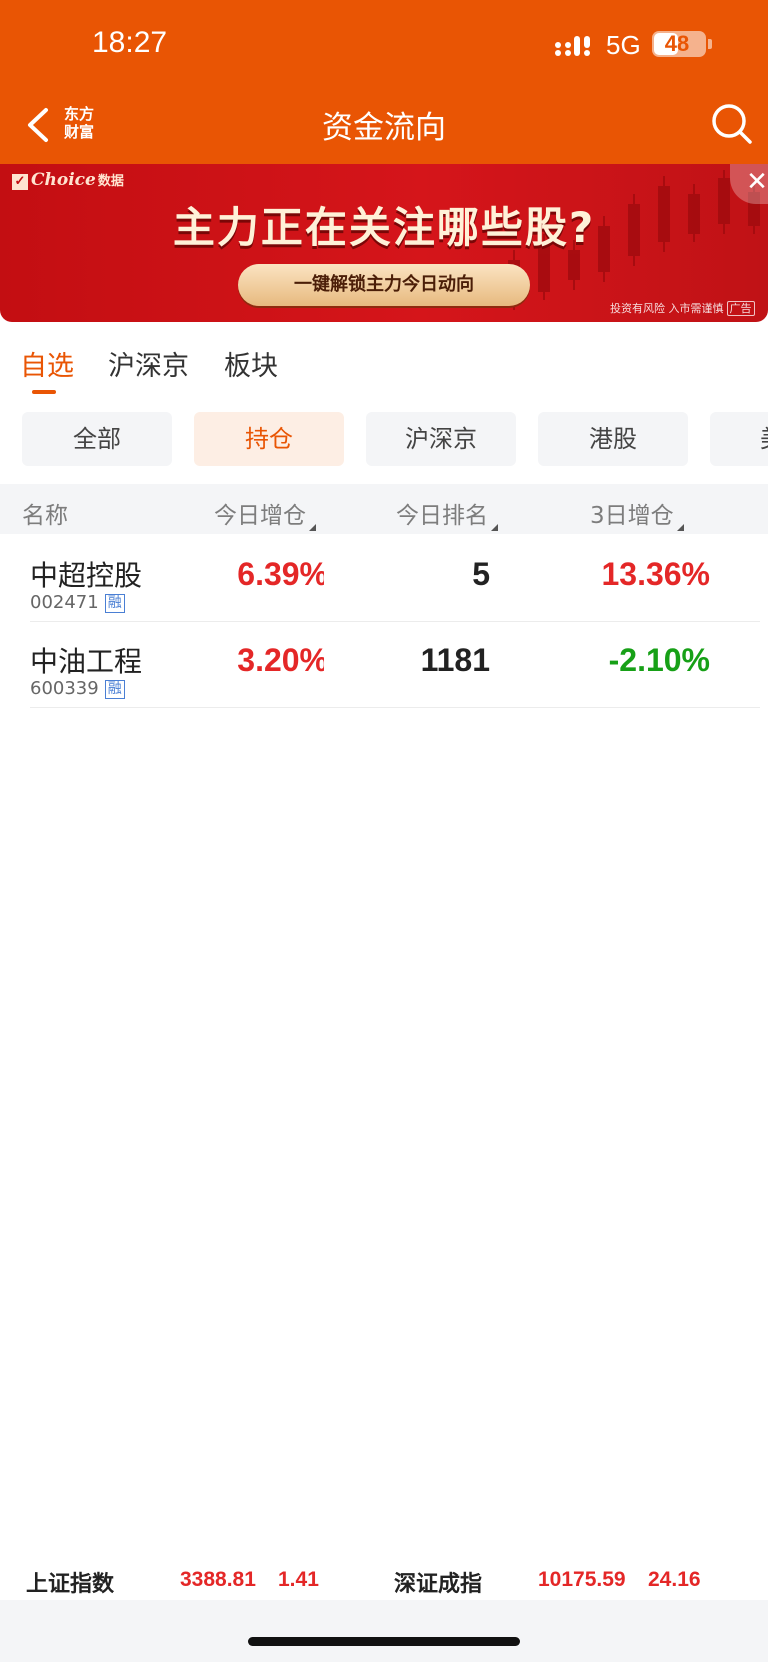 The height and width of the screenshot is (1662, 768). I want to click on battery-icon: 48, so click(679, 44).